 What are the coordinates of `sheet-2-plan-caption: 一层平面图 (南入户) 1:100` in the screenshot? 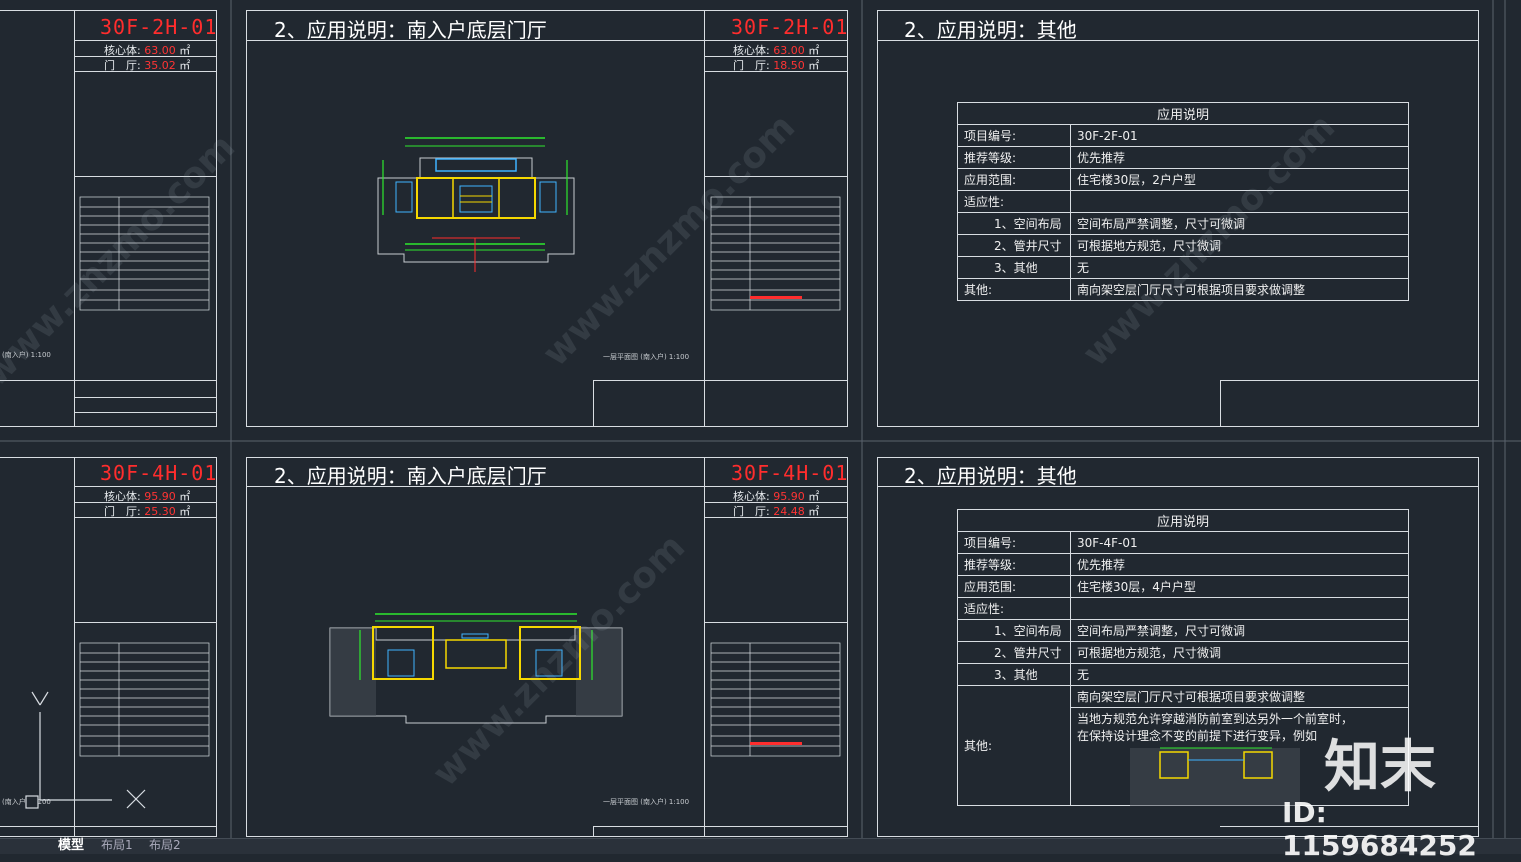 It's located at (646, 357).